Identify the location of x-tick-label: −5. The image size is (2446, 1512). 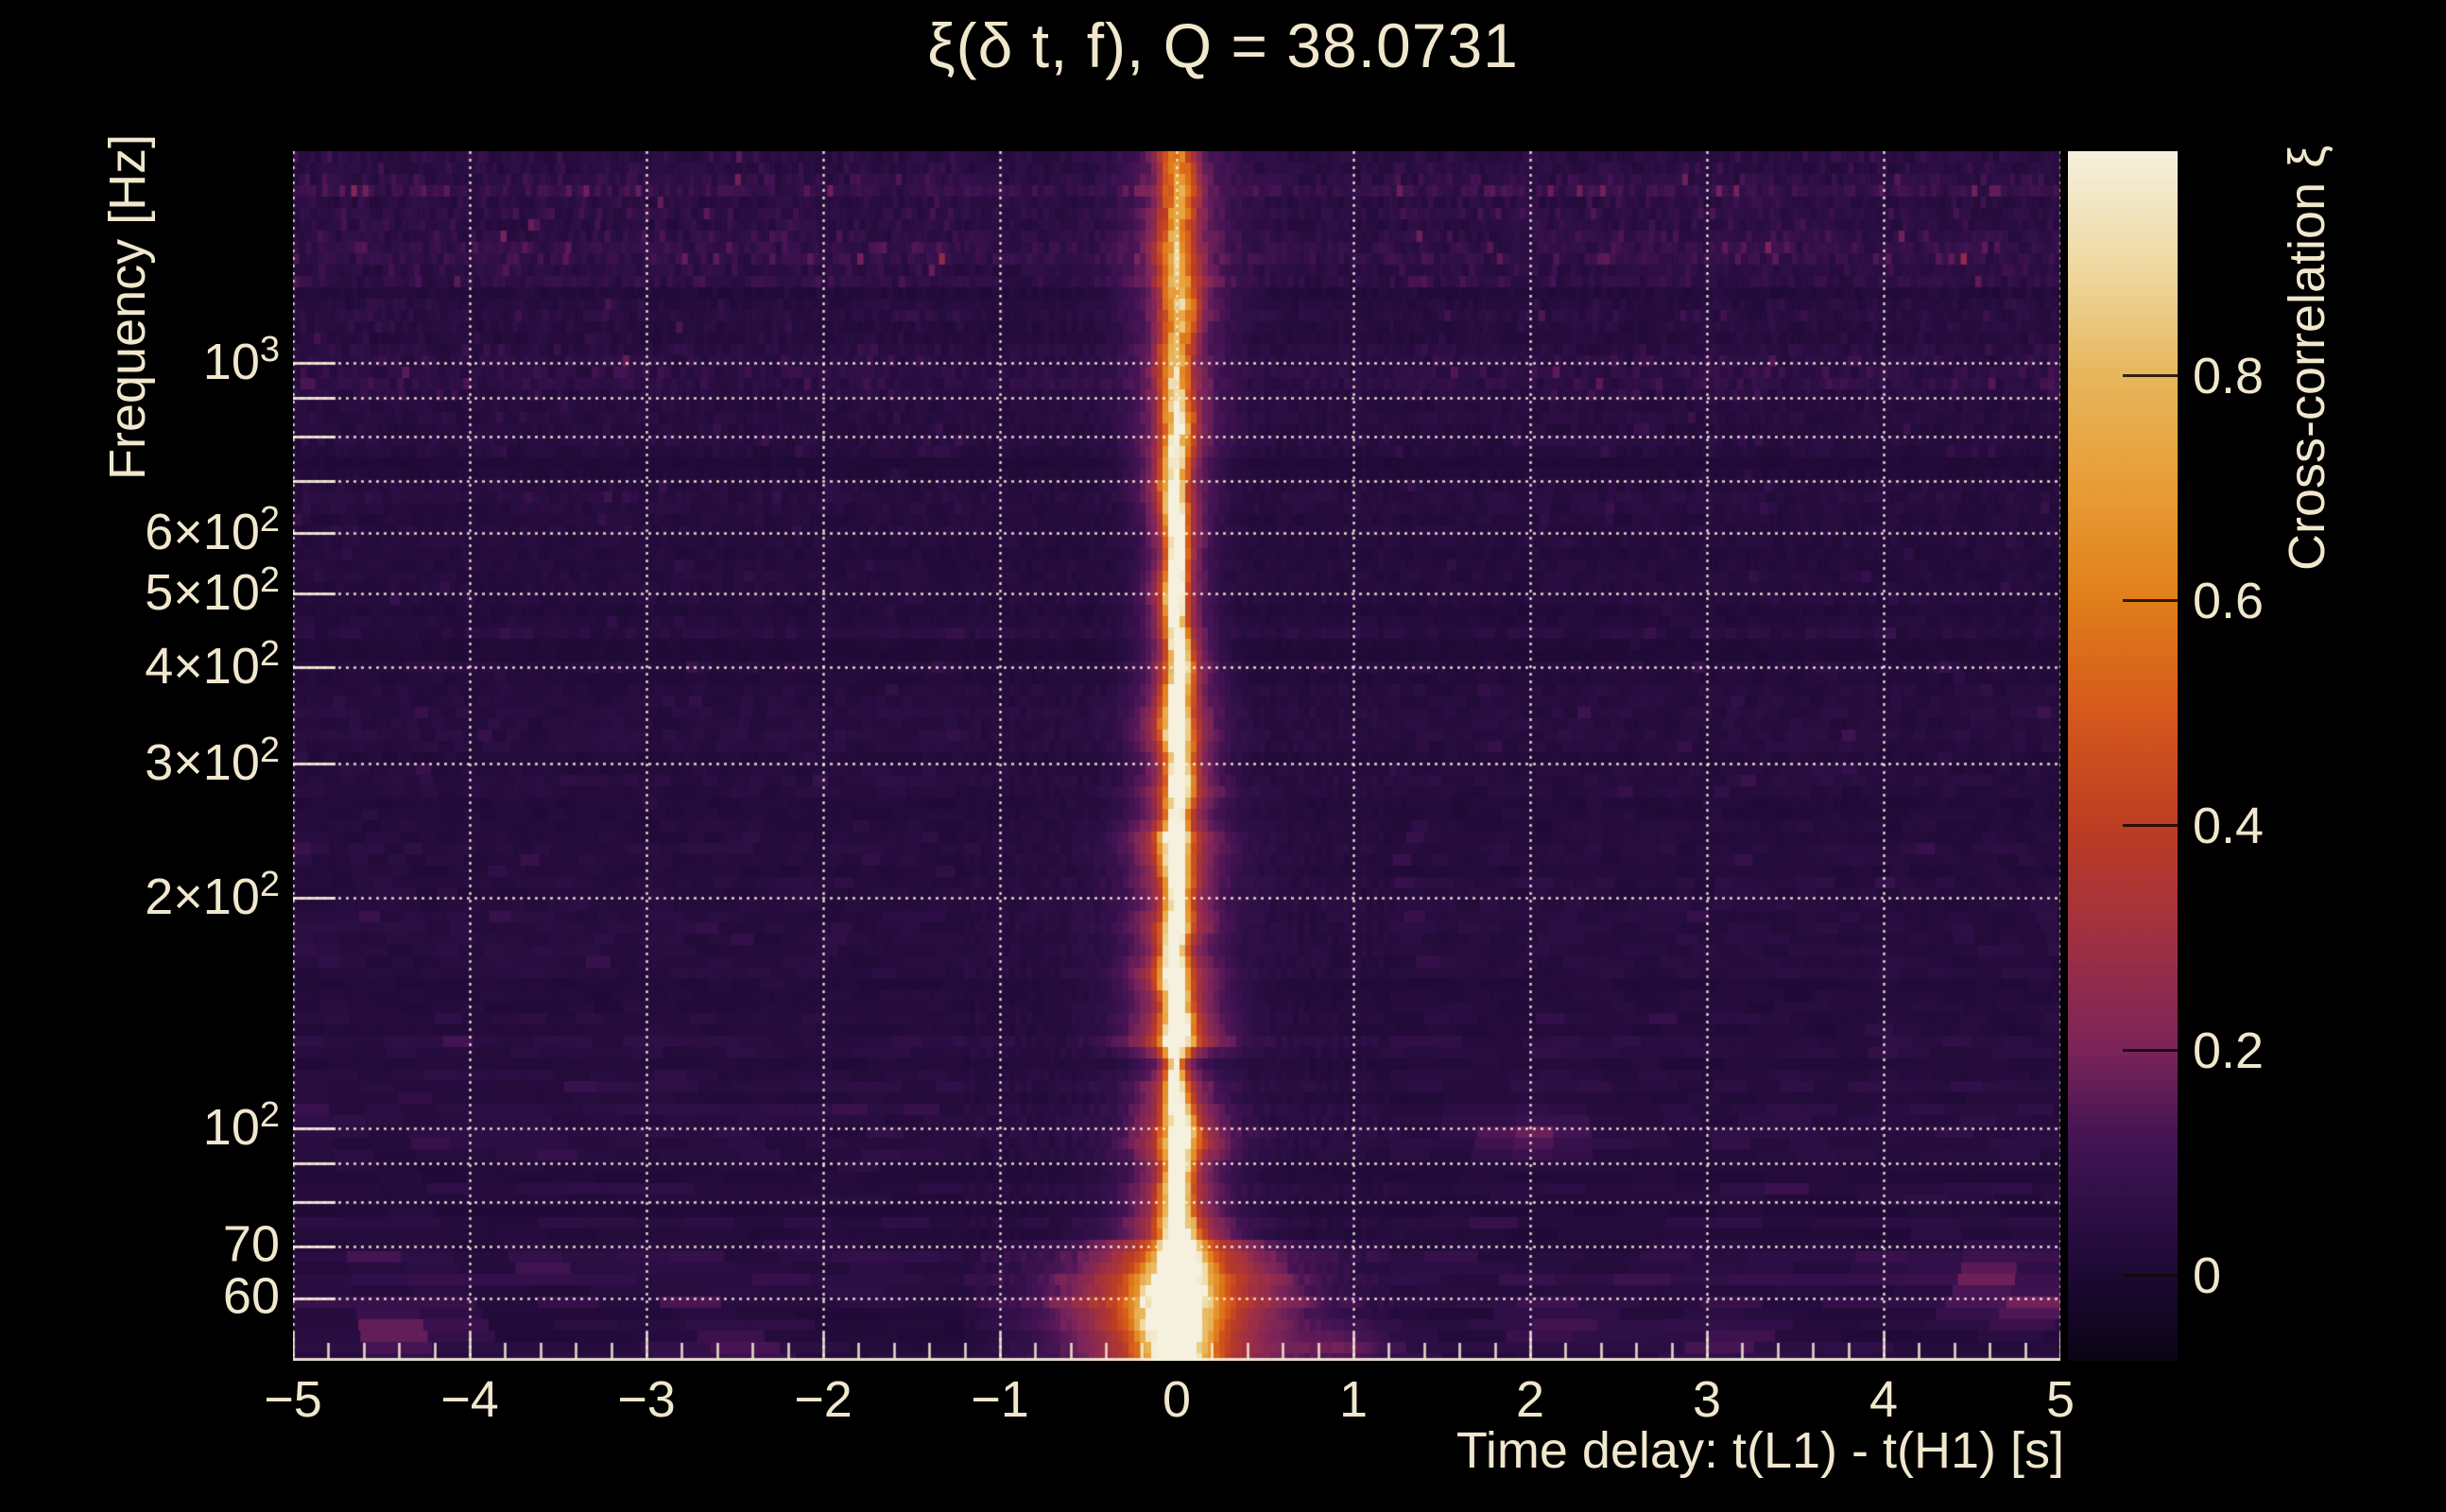
(293, 1399).